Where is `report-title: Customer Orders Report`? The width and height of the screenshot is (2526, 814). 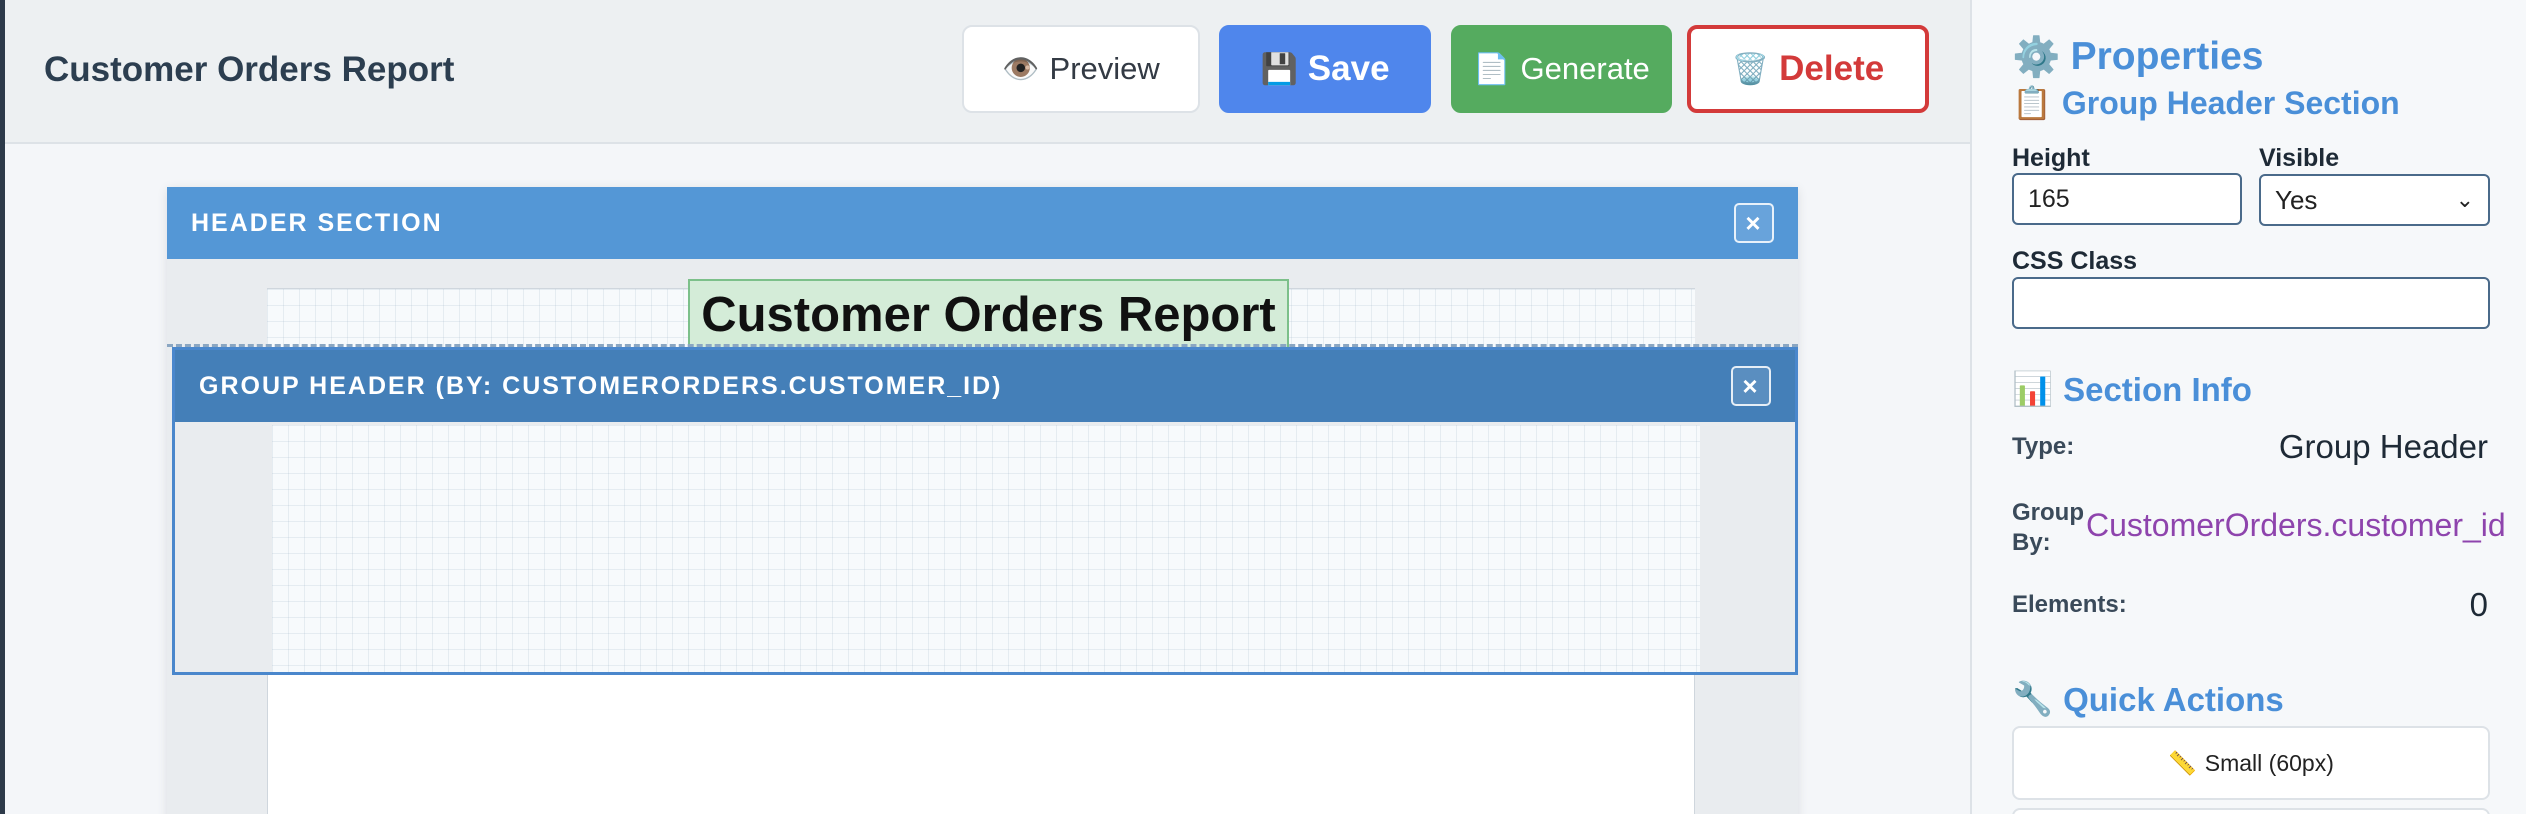 report-title: Customer Orders Report is located at coordinates (249, 69).